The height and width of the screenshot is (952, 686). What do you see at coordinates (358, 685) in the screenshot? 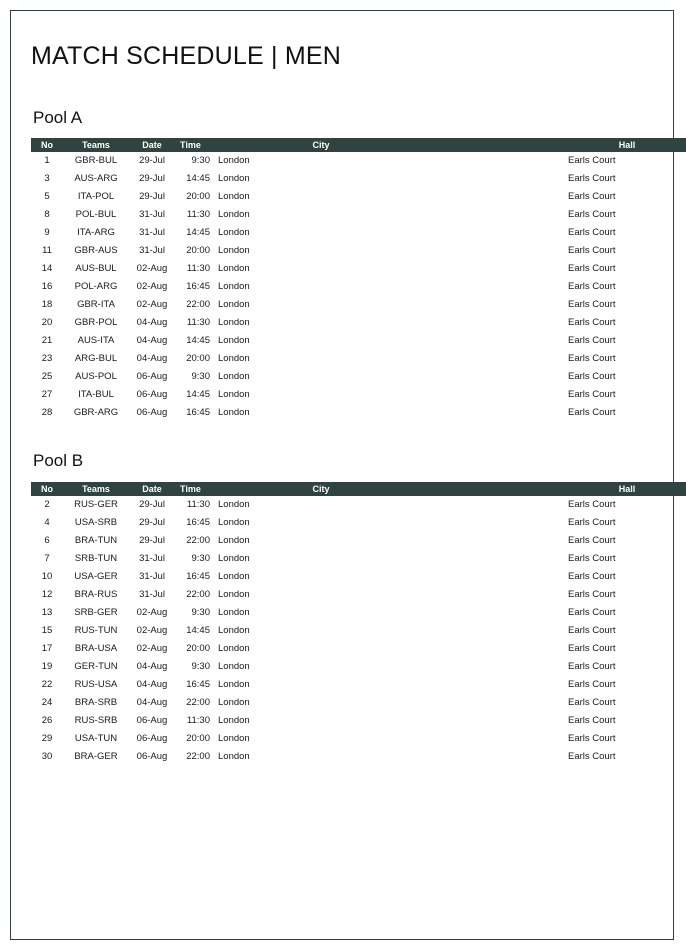
I see `table-row: 22 RUS-USA 04-Aug 16:45 London Earls Court` at bounding box center [358, 685].